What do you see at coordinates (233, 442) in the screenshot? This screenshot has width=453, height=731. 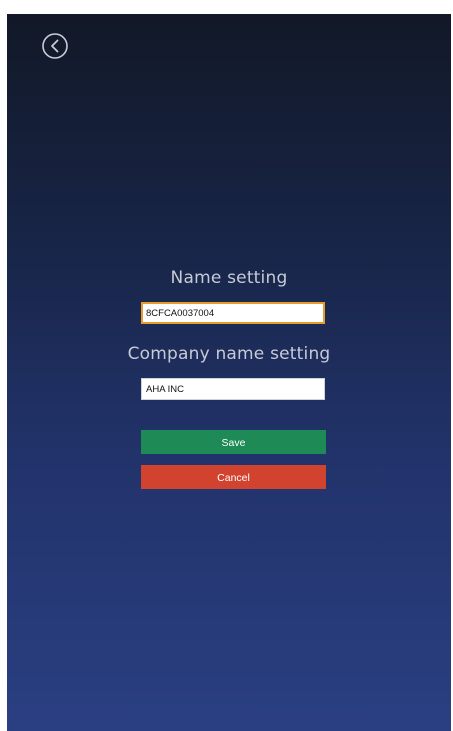 I see `save-button: Save` at bounding box center [233, 442].